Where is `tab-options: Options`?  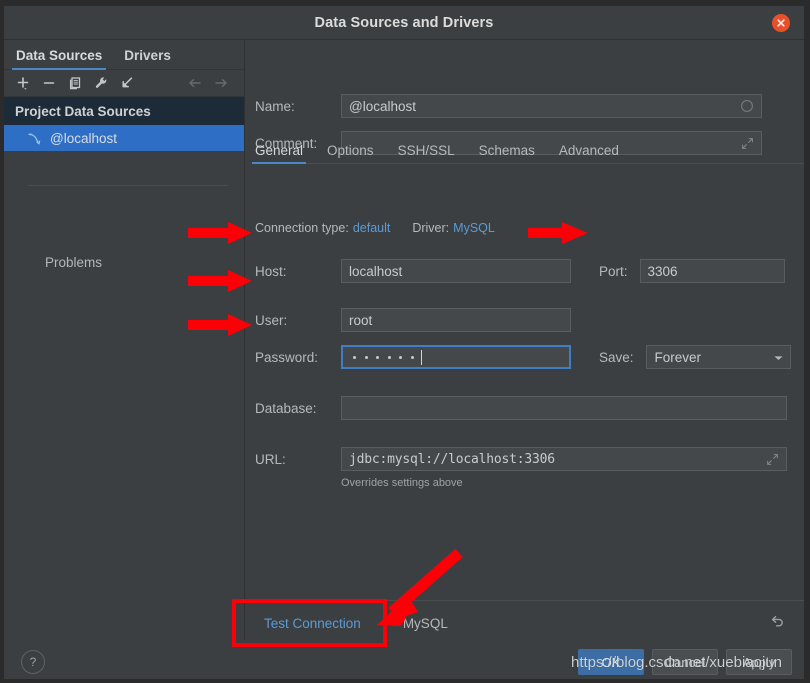
tab-options: Options is located at coordinates (350, 153).